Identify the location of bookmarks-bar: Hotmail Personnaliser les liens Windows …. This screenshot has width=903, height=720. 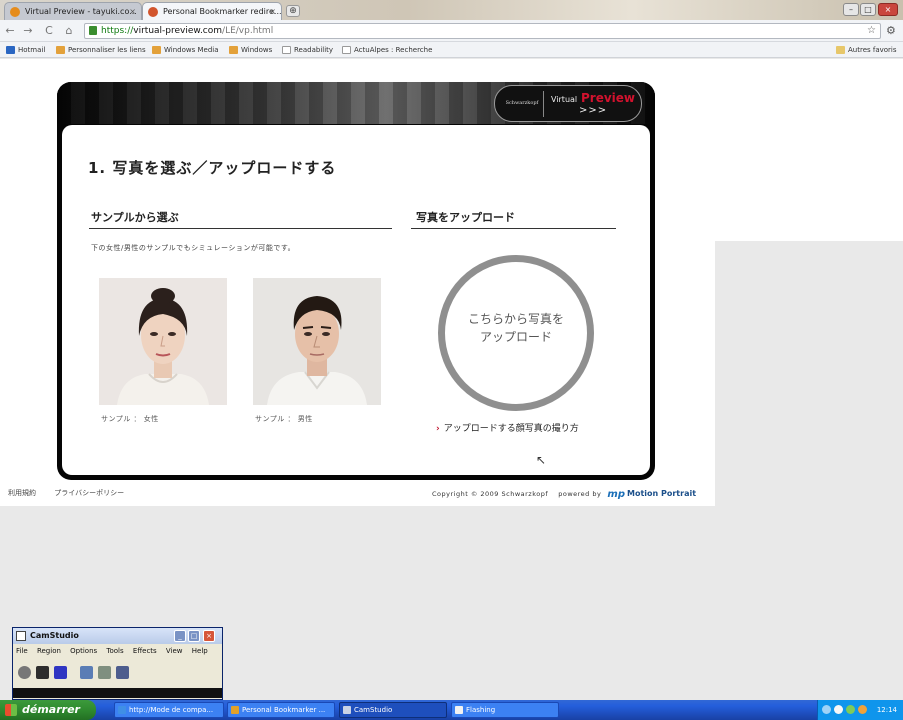
(451, 50).